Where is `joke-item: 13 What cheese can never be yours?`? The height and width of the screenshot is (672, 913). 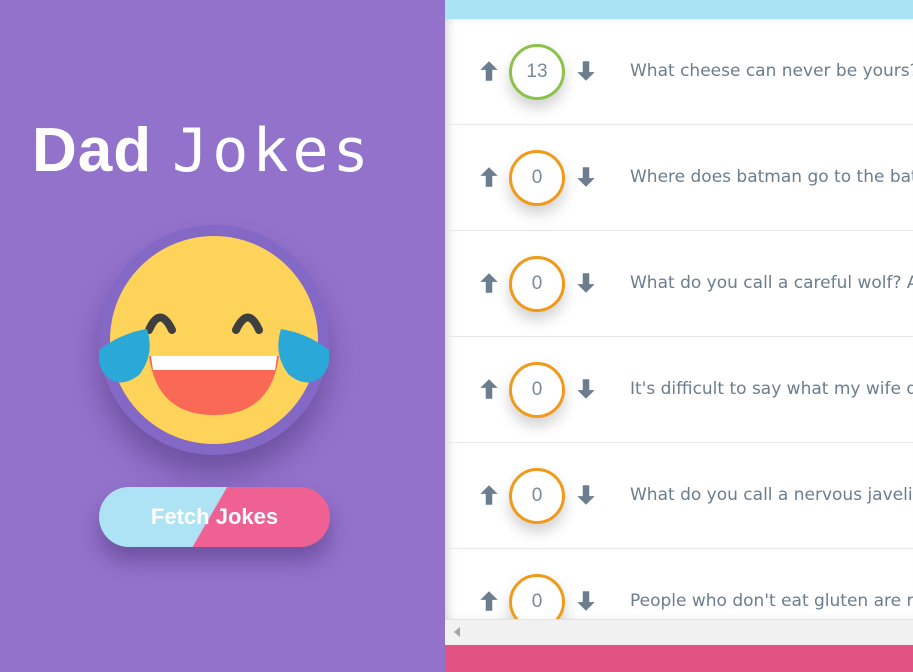
joke-item: 13 What cheese can never be yours? is located at coordinates (679, 72).